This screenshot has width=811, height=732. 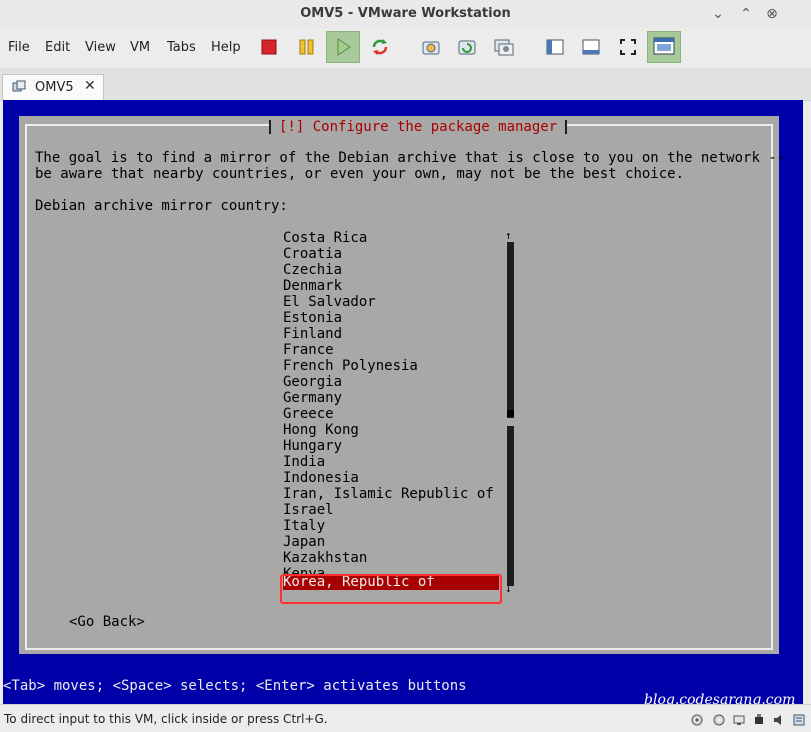 I want to click on list-item: Czechia, so click(x=391, y=270).